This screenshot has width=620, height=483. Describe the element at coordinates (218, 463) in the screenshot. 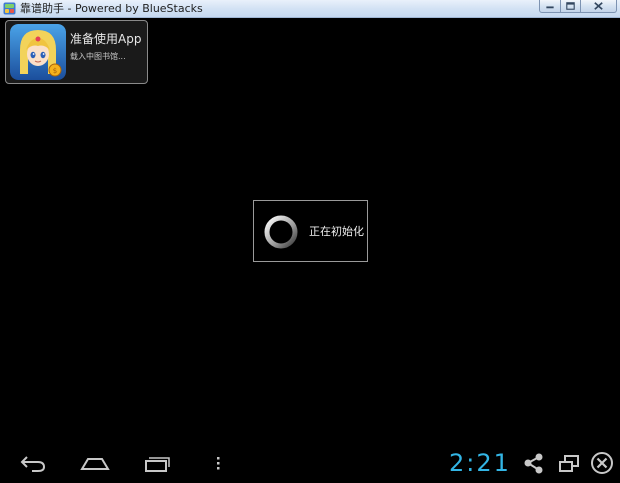

I see `menu-icon` at that location.